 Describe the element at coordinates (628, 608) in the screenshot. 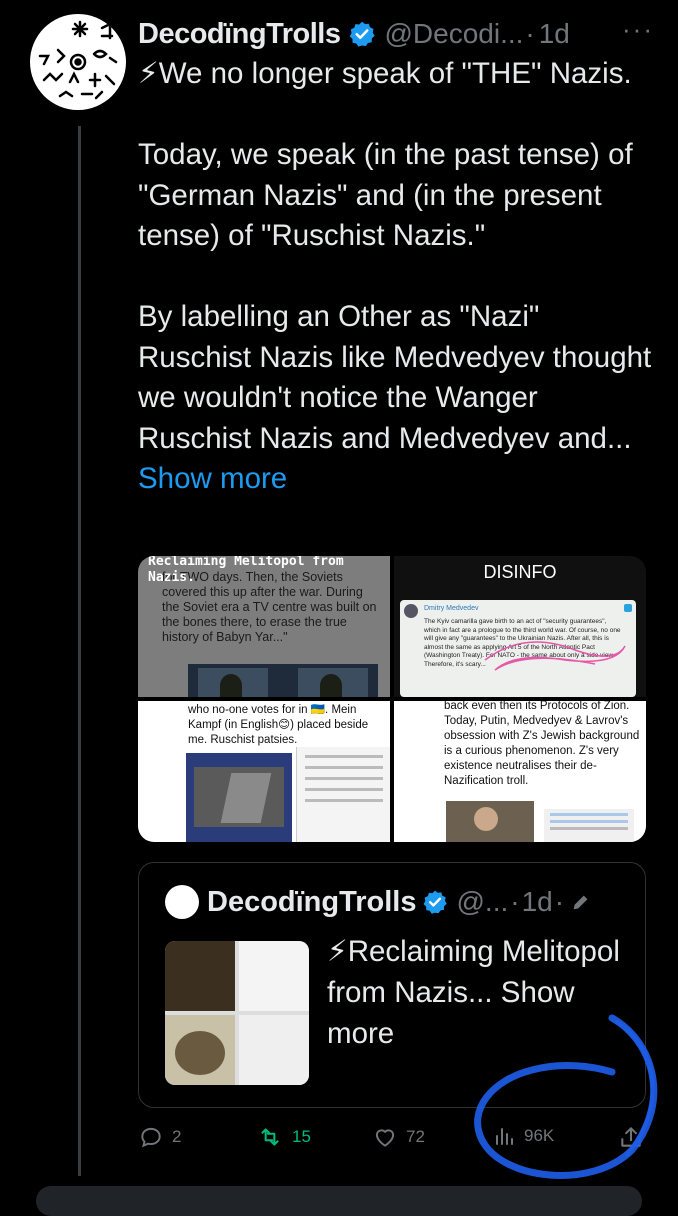

I see `telegram-icon` at that location.